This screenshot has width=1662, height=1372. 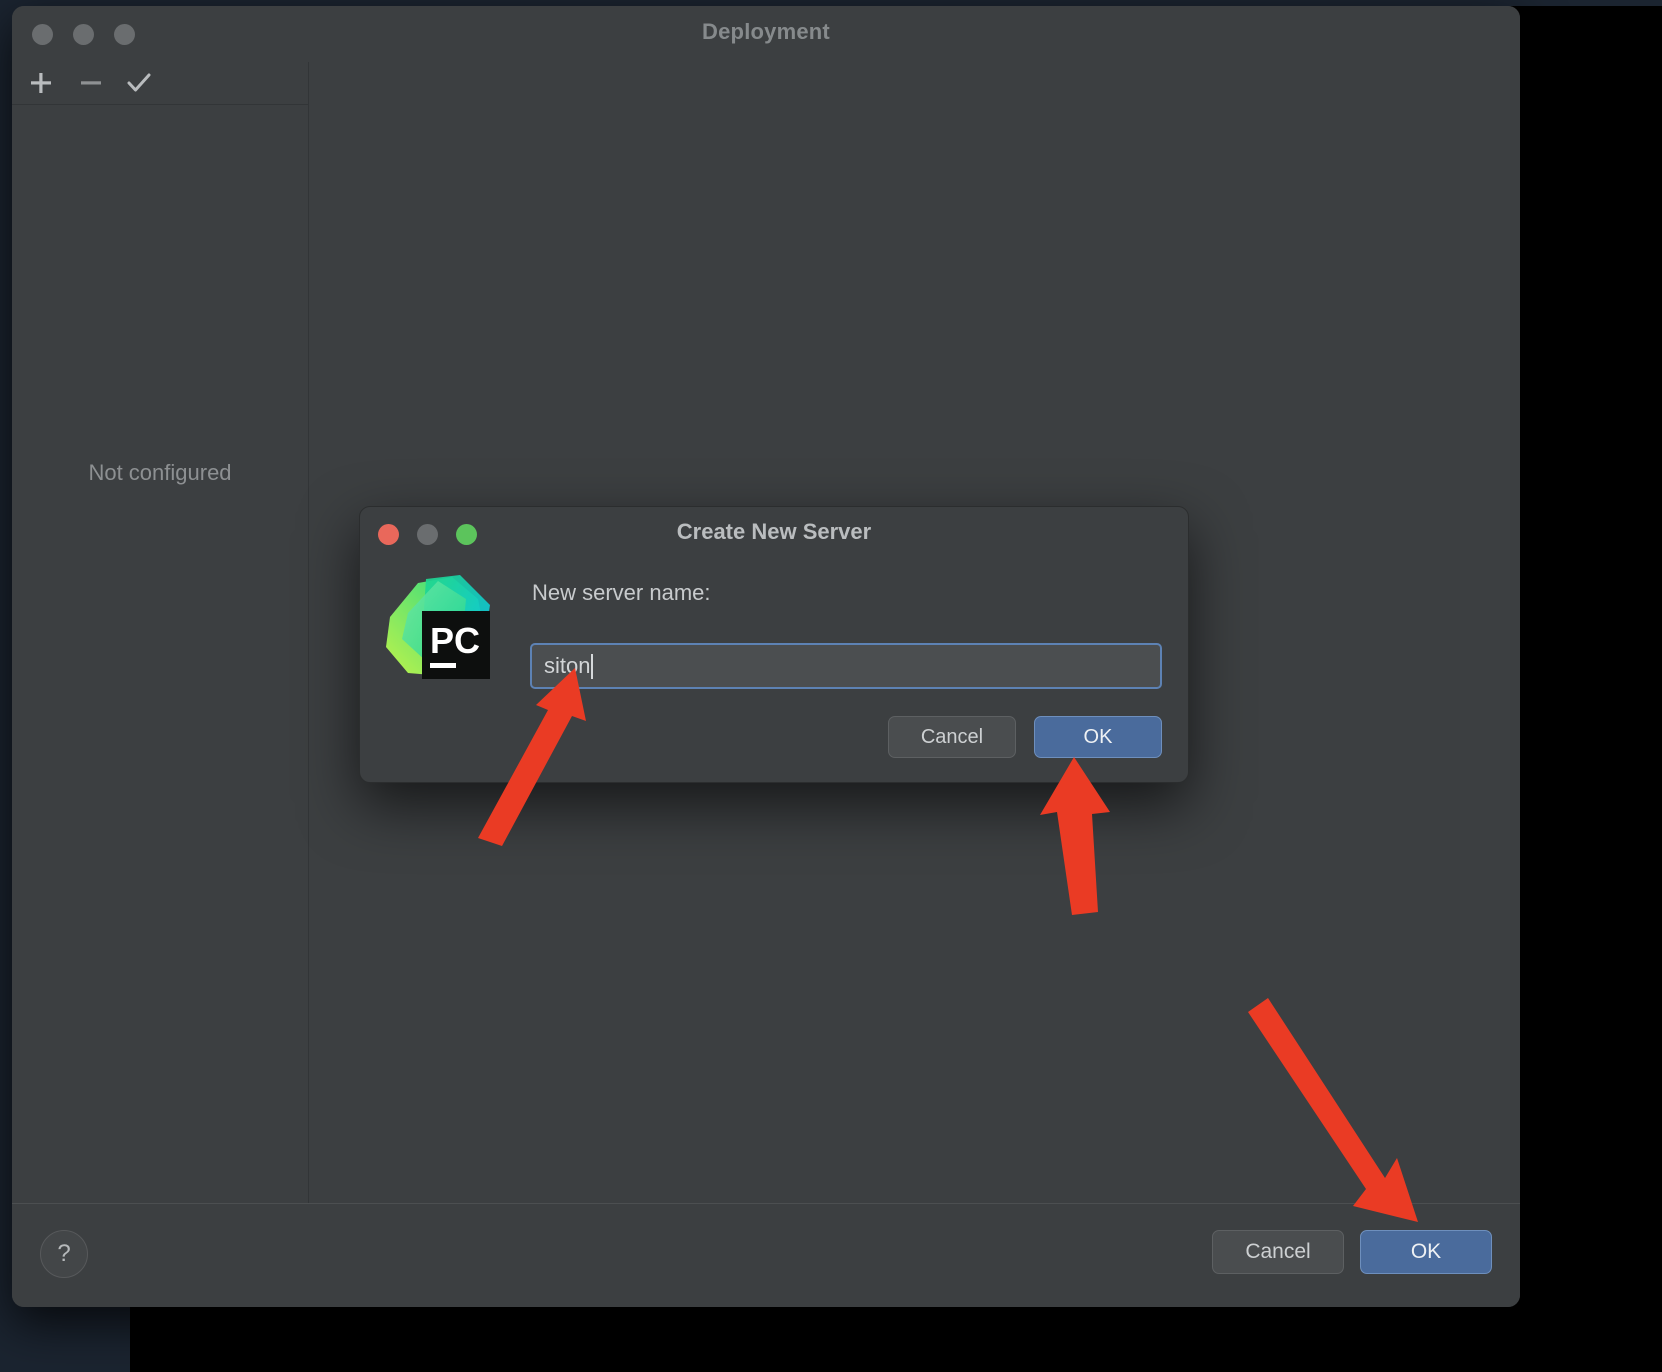 I want to click on check-icon, so click(x=139, y=82).